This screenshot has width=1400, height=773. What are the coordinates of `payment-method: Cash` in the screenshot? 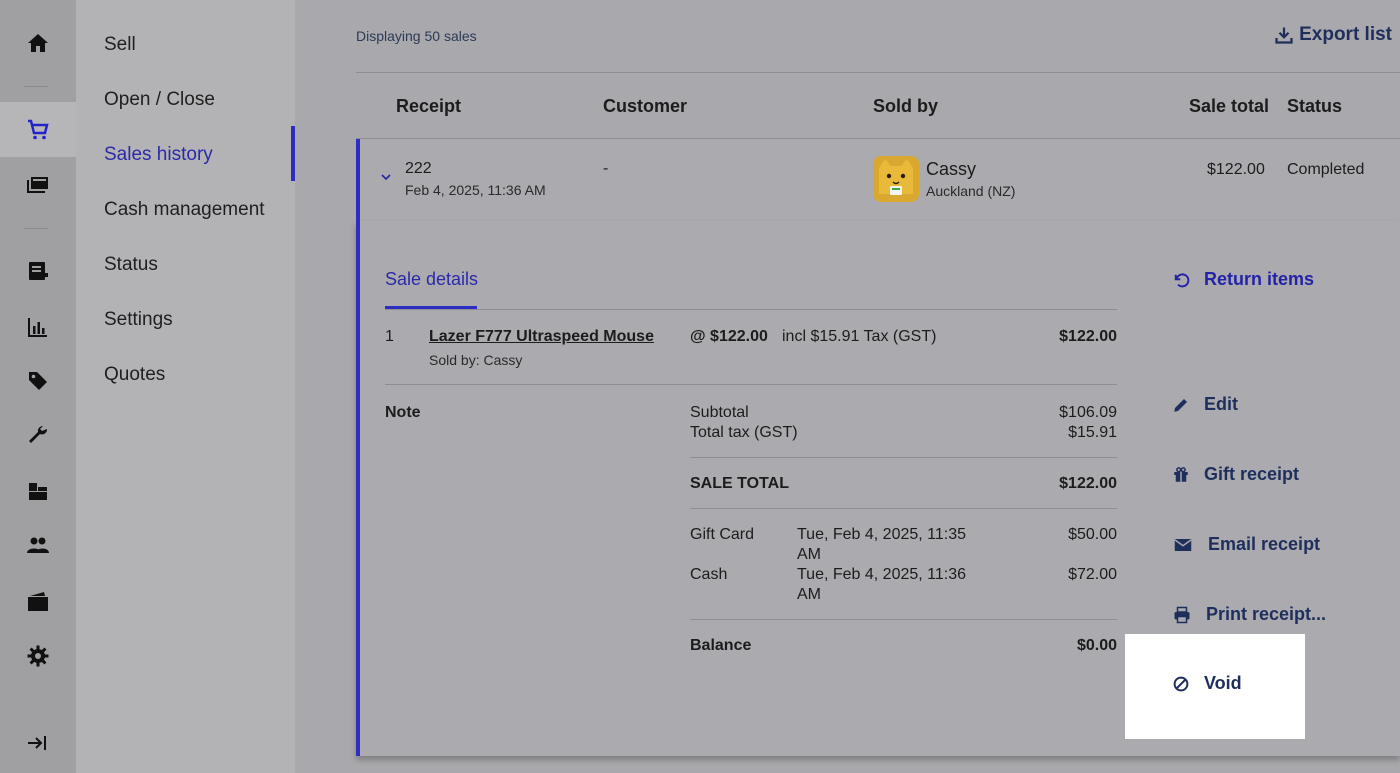 It's located at (709, 574).